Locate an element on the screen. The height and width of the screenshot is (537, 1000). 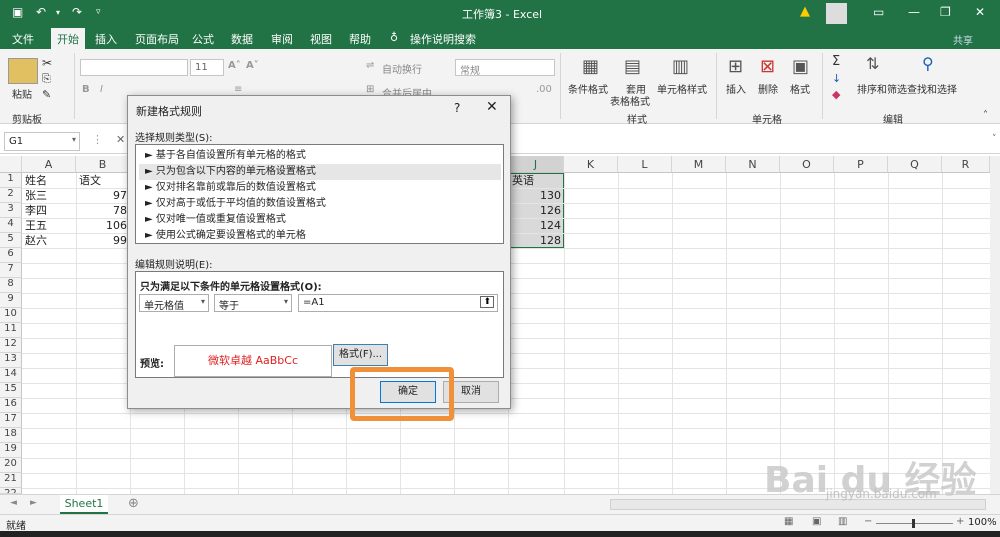
cell-a1: 姓名 is located at coordinates (36, 180).